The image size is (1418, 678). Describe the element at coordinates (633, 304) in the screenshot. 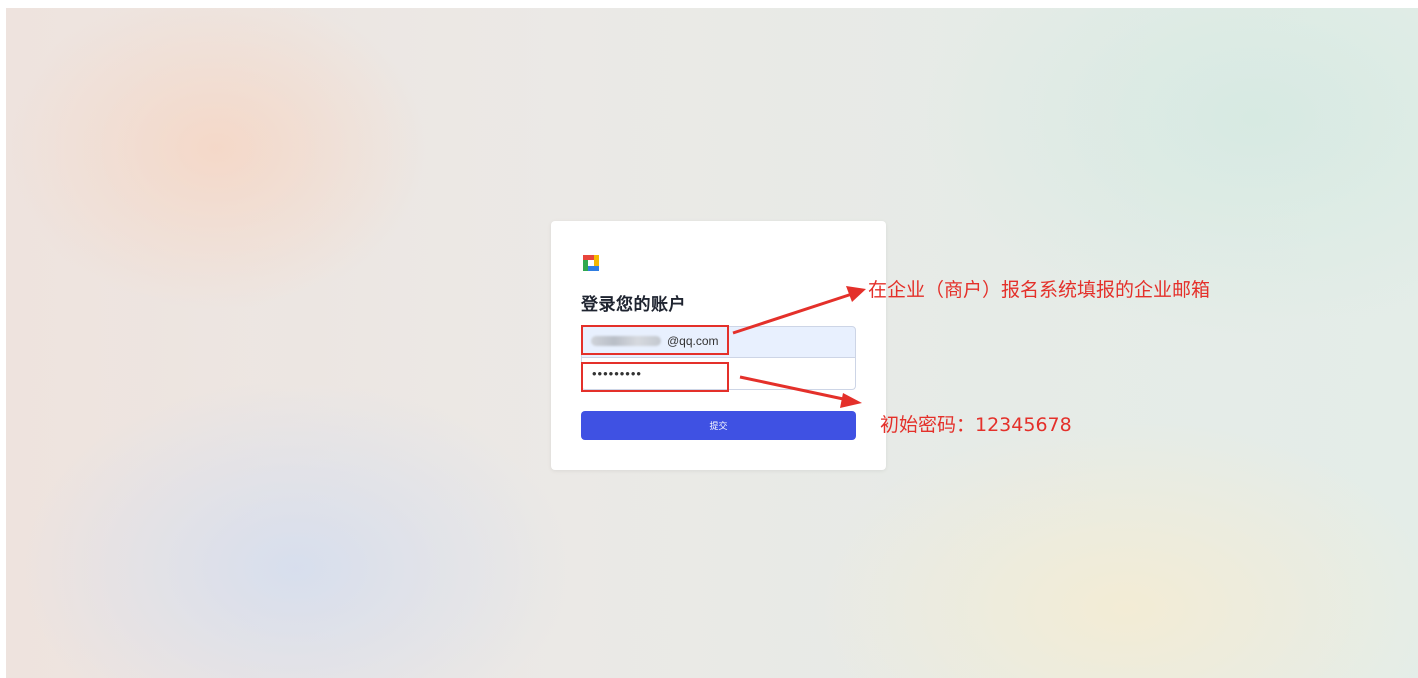

I see `login-title: 登录您的账户` at that location.